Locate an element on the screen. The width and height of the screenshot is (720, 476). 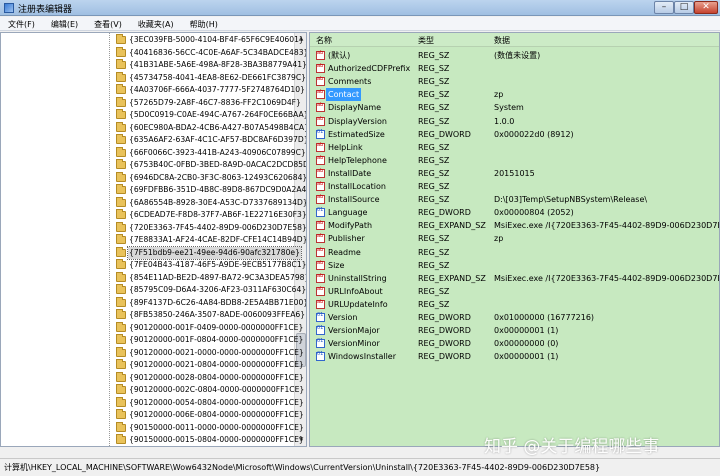
tree-item: {90150000-0011-0000-0000-0000000FF1CE} is located at coordinates (152, 428).